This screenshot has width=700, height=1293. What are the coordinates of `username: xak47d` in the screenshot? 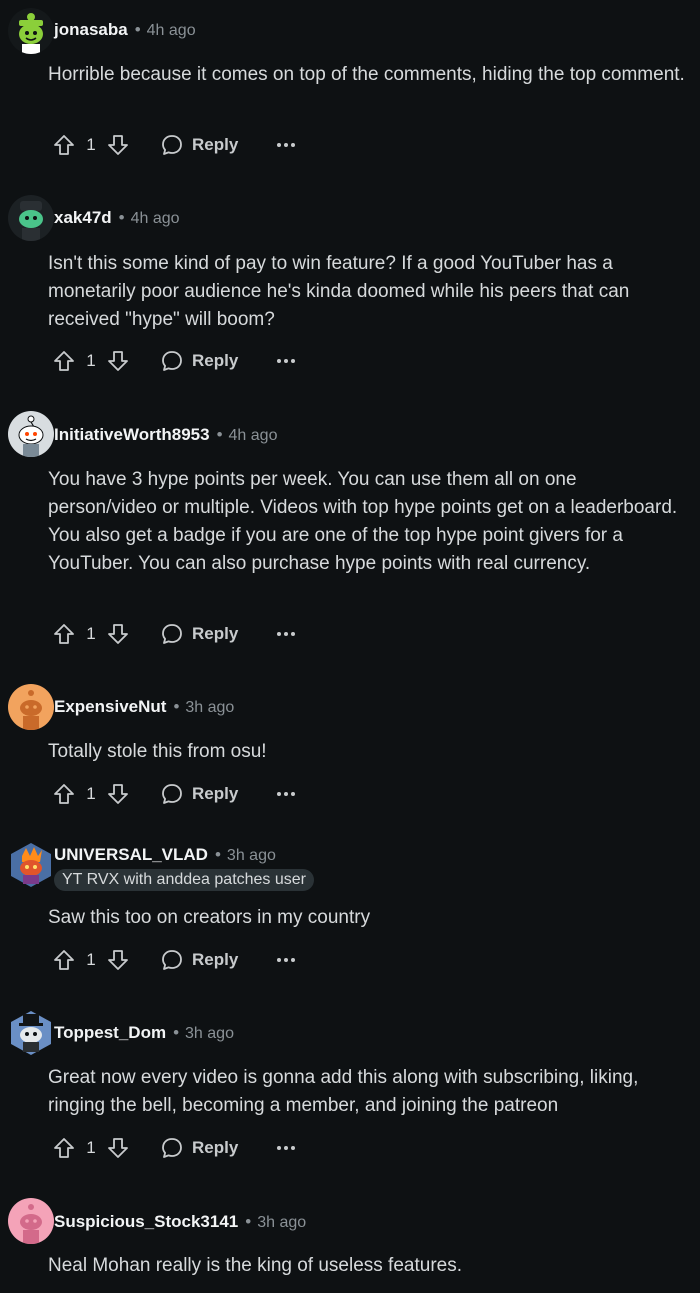 It's located at (83, 217).